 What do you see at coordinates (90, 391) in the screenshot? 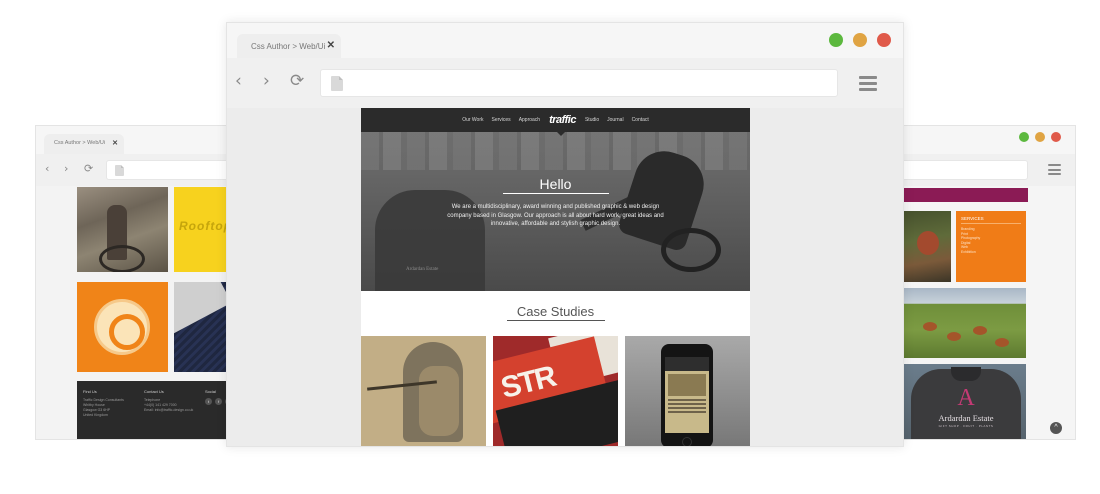
I see `footer-heading: Find Us` at bounding box center [90, 391].